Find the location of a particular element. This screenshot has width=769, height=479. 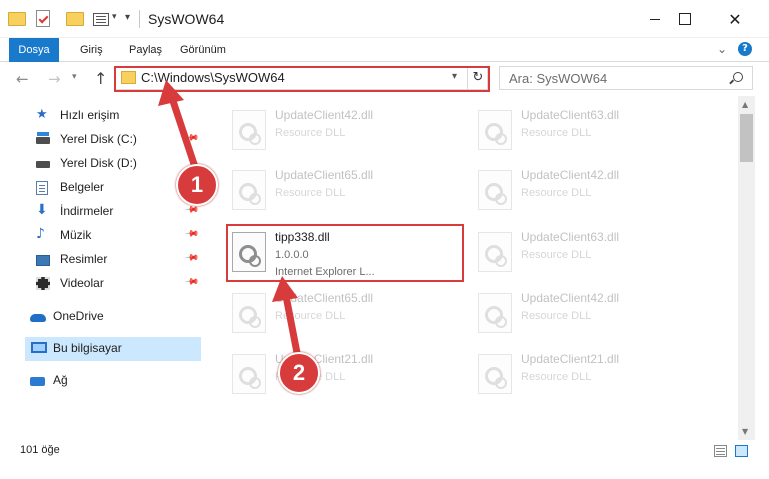

large-icons-view-icon is located at coordinates (741, 451).